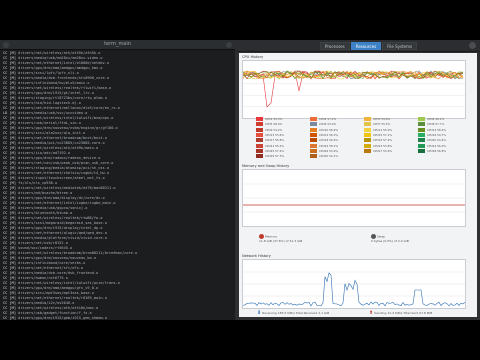  What do you see at coordinates (334, 156) in the screenshot?
I see `cpu-legend-item: CPU30 54.1%` at bounding box center [334, 156].